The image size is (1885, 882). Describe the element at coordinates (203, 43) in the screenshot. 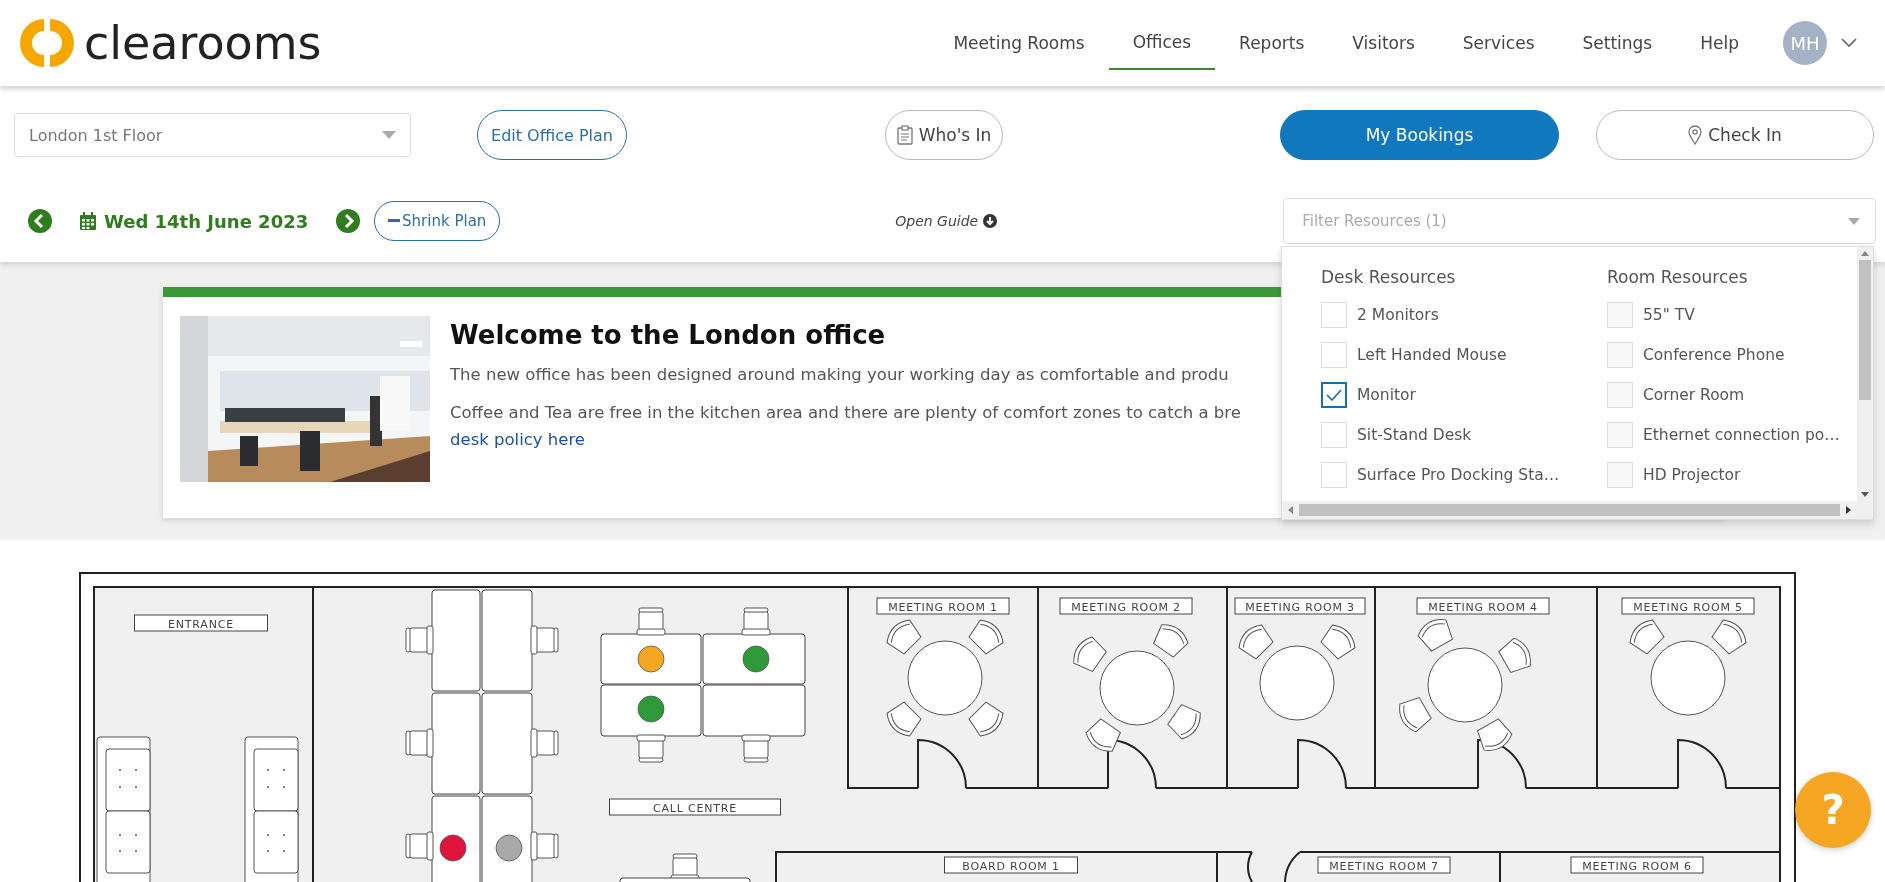

I see `logo-wordmark: clearooms` at that location.